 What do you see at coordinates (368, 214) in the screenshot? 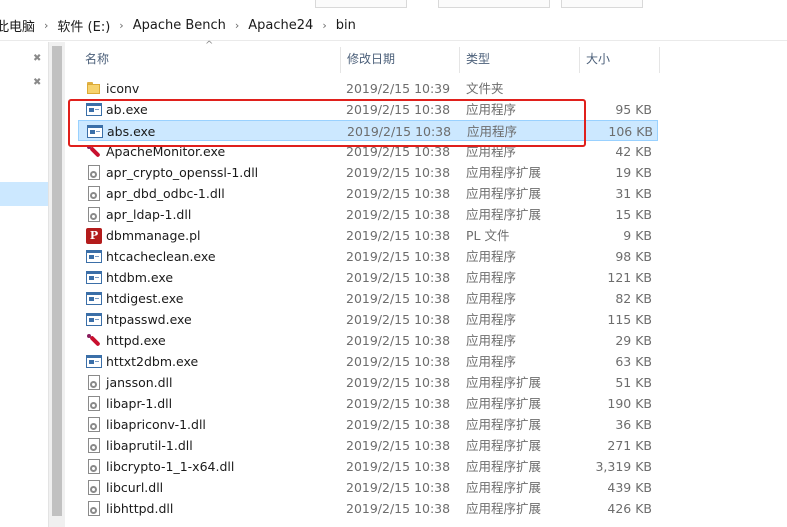
I see `file-row: apr_ldap-1.dll 2019/2/15 10:38 应用程序扩展 15 KB` at bounding box center [368, 214].